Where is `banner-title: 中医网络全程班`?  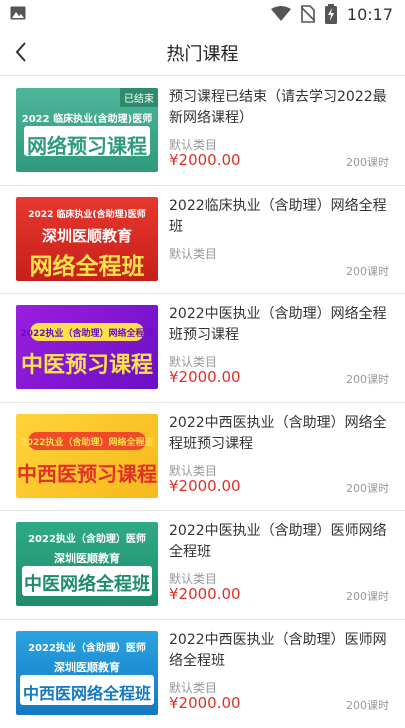 banner-title: 中医网络全程班 is located at coordinates (87, 583).